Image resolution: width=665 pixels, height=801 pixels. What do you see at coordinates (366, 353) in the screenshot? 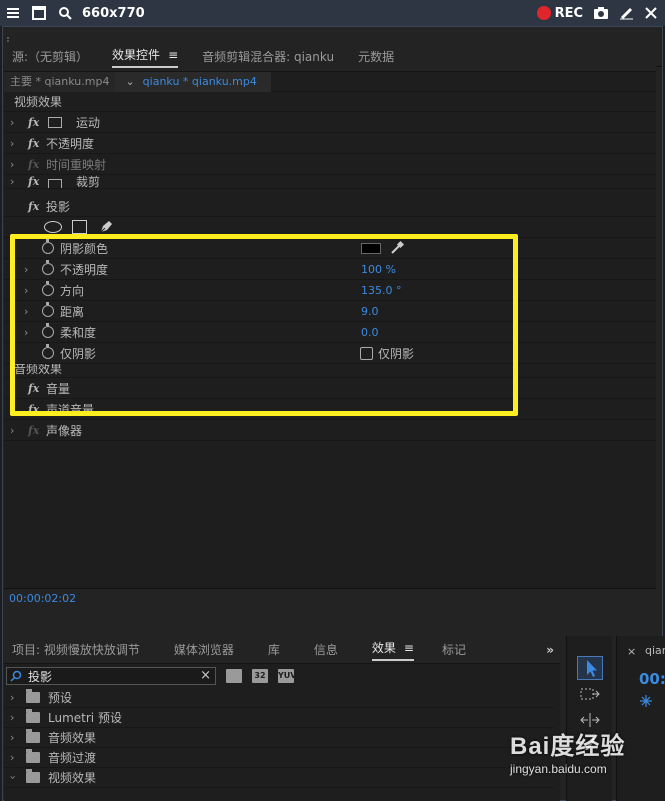
I see `shadow-only-checkbox` at bounding box center [366, 353].